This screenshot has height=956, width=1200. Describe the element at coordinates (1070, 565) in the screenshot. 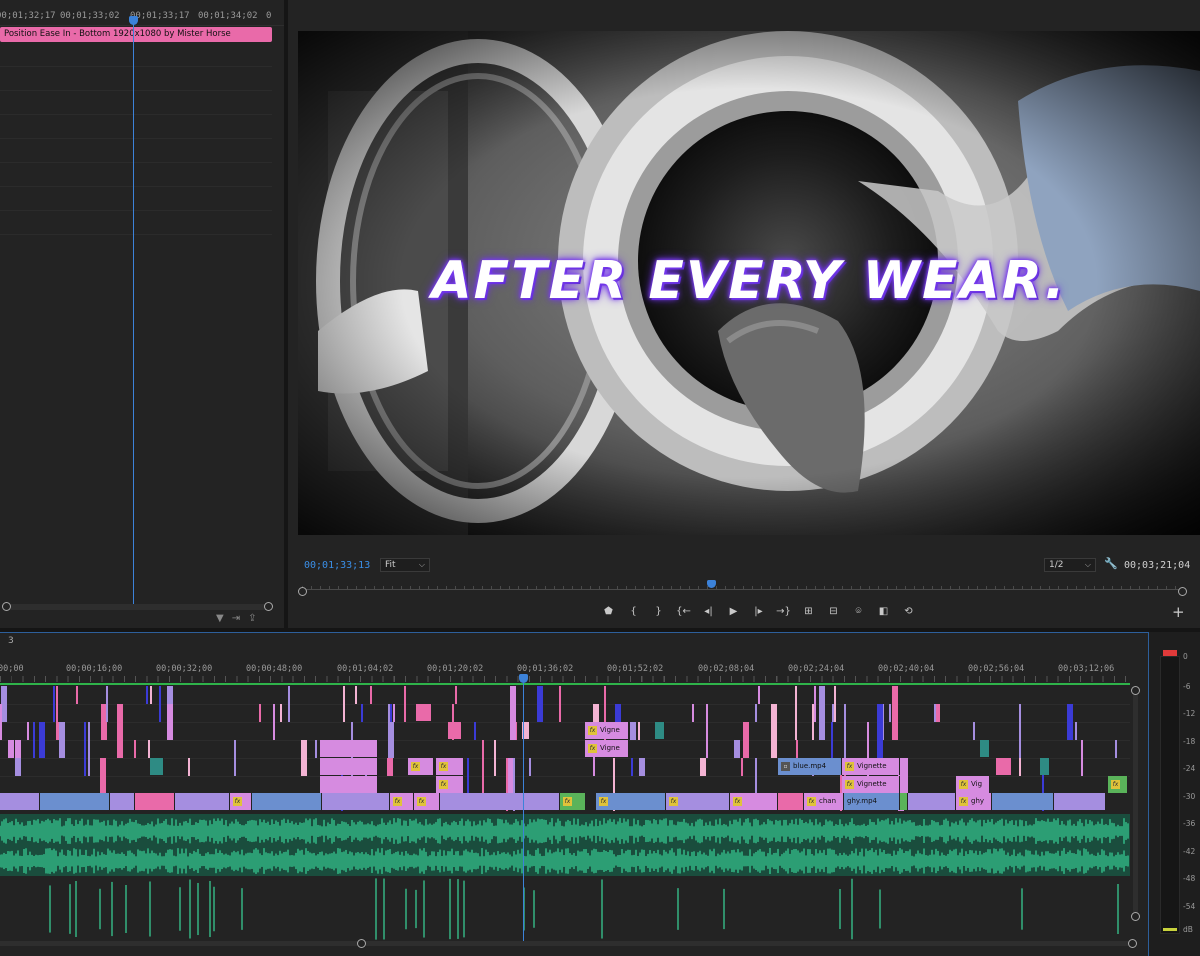

I see `playback-resolution-select: 1/2 ⌵` at that location.